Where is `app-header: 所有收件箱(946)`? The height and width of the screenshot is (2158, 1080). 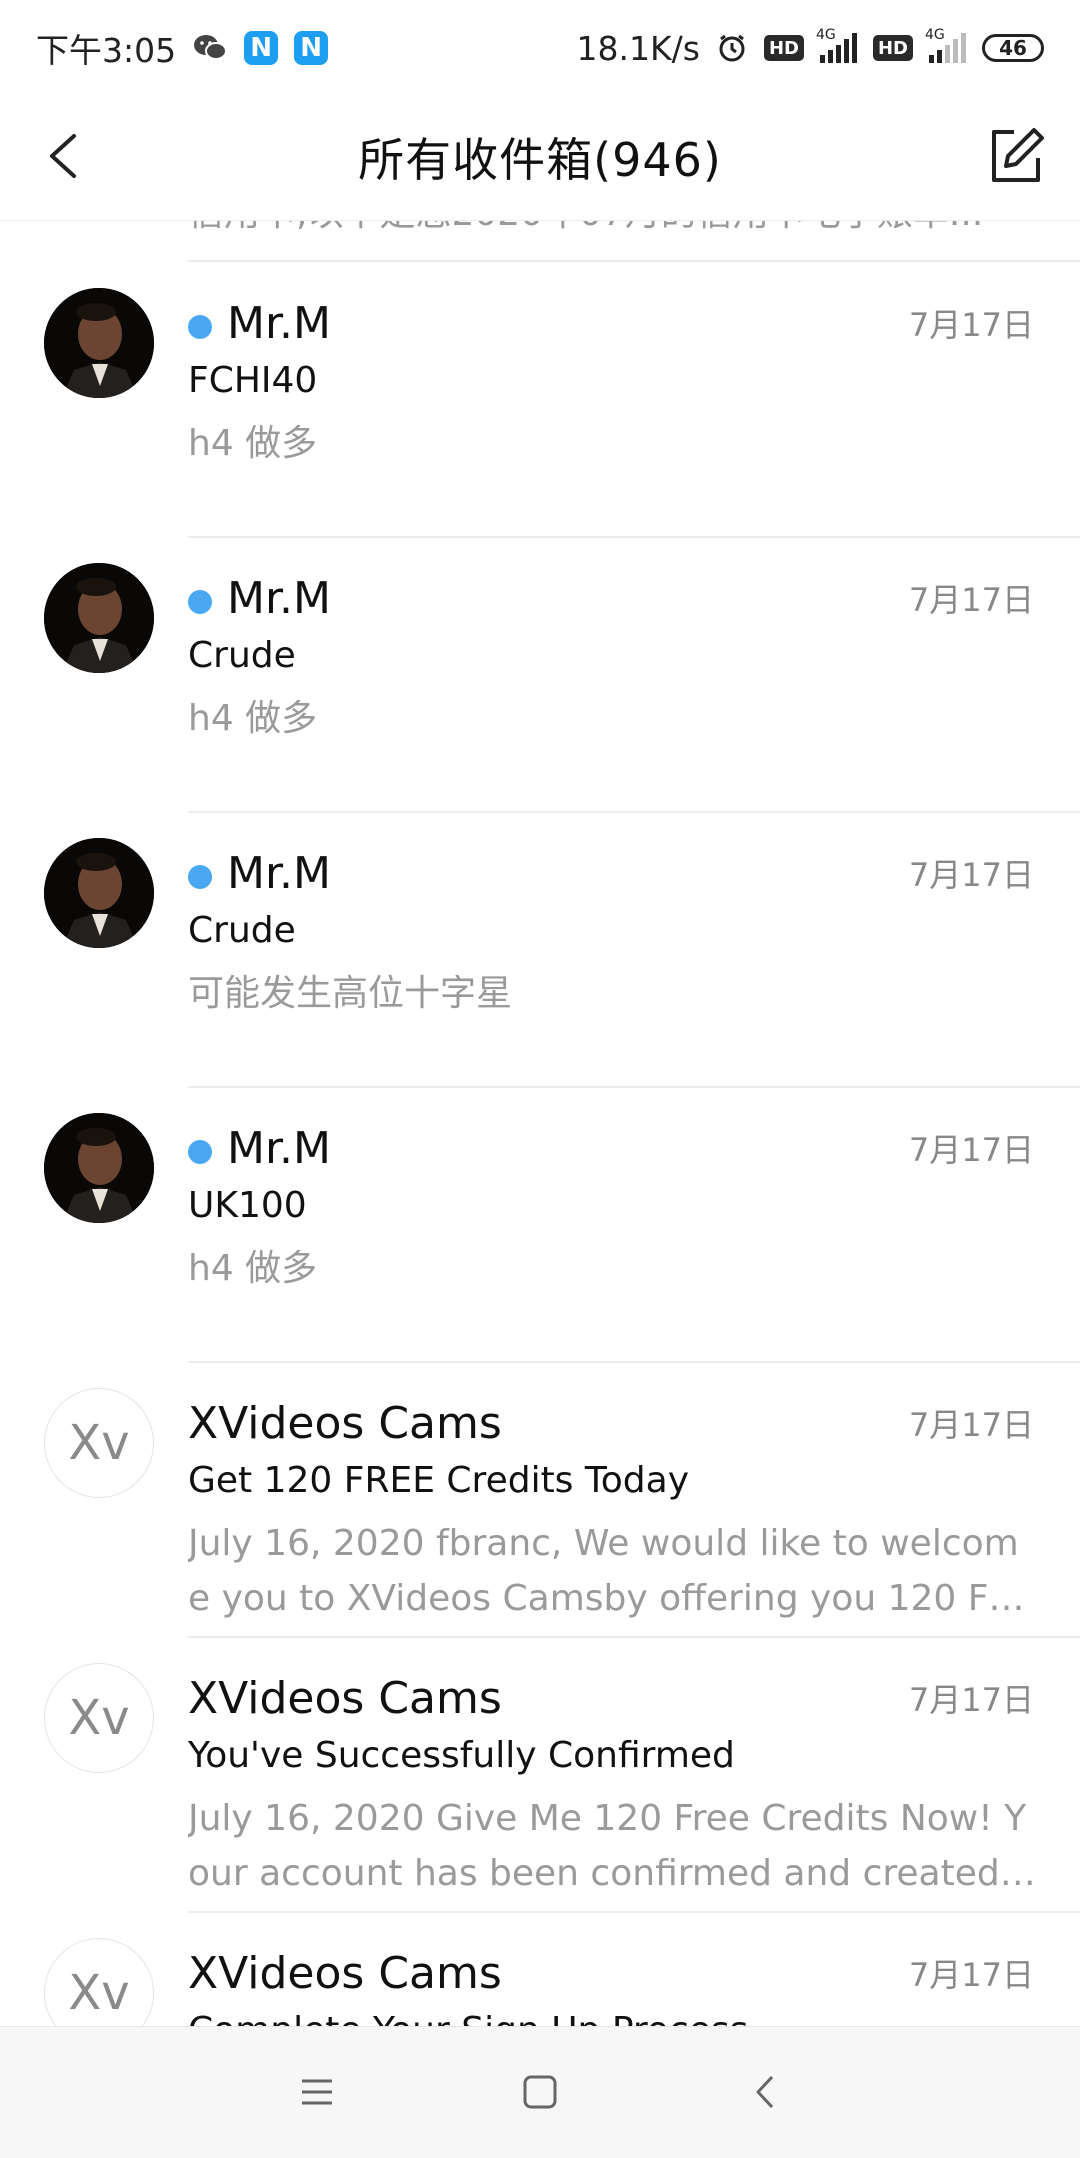 app-header: 所有收件箱(946) is located at coordinates (540, 158).